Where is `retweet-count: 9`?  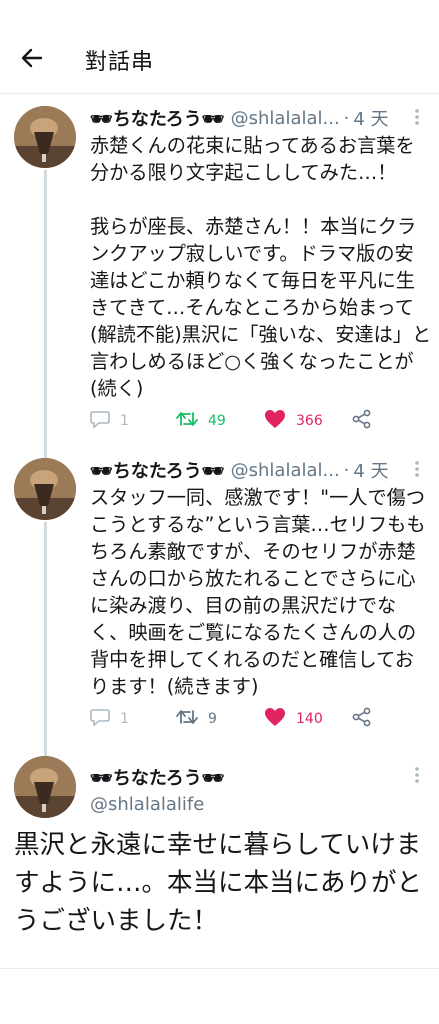 retweet-count: 9 is located at coordinates (212, 719).